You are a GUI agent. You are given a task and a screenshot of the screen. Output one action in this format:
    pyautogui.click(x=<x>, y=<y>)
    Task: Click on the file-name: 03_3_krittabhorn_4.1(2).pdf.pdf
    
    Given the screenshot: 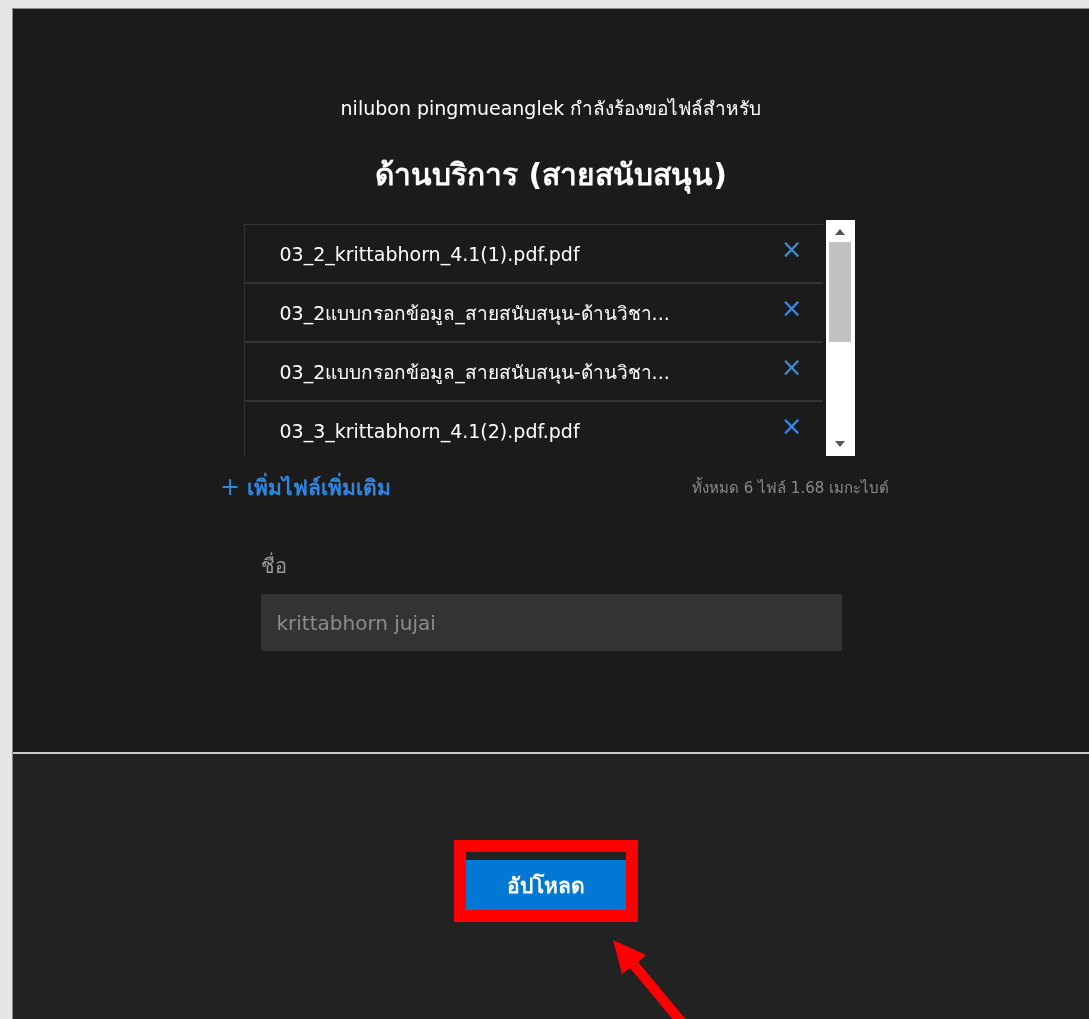 What is the action you would take?
    pyautogui.click(x=429, y=430)
    